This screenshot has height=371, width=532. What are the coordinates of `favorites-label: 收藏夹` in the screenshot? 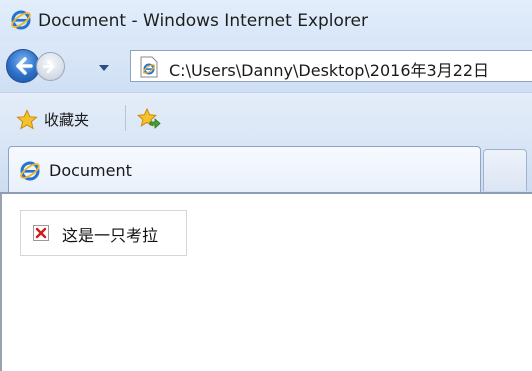 It's located at (66, 119).